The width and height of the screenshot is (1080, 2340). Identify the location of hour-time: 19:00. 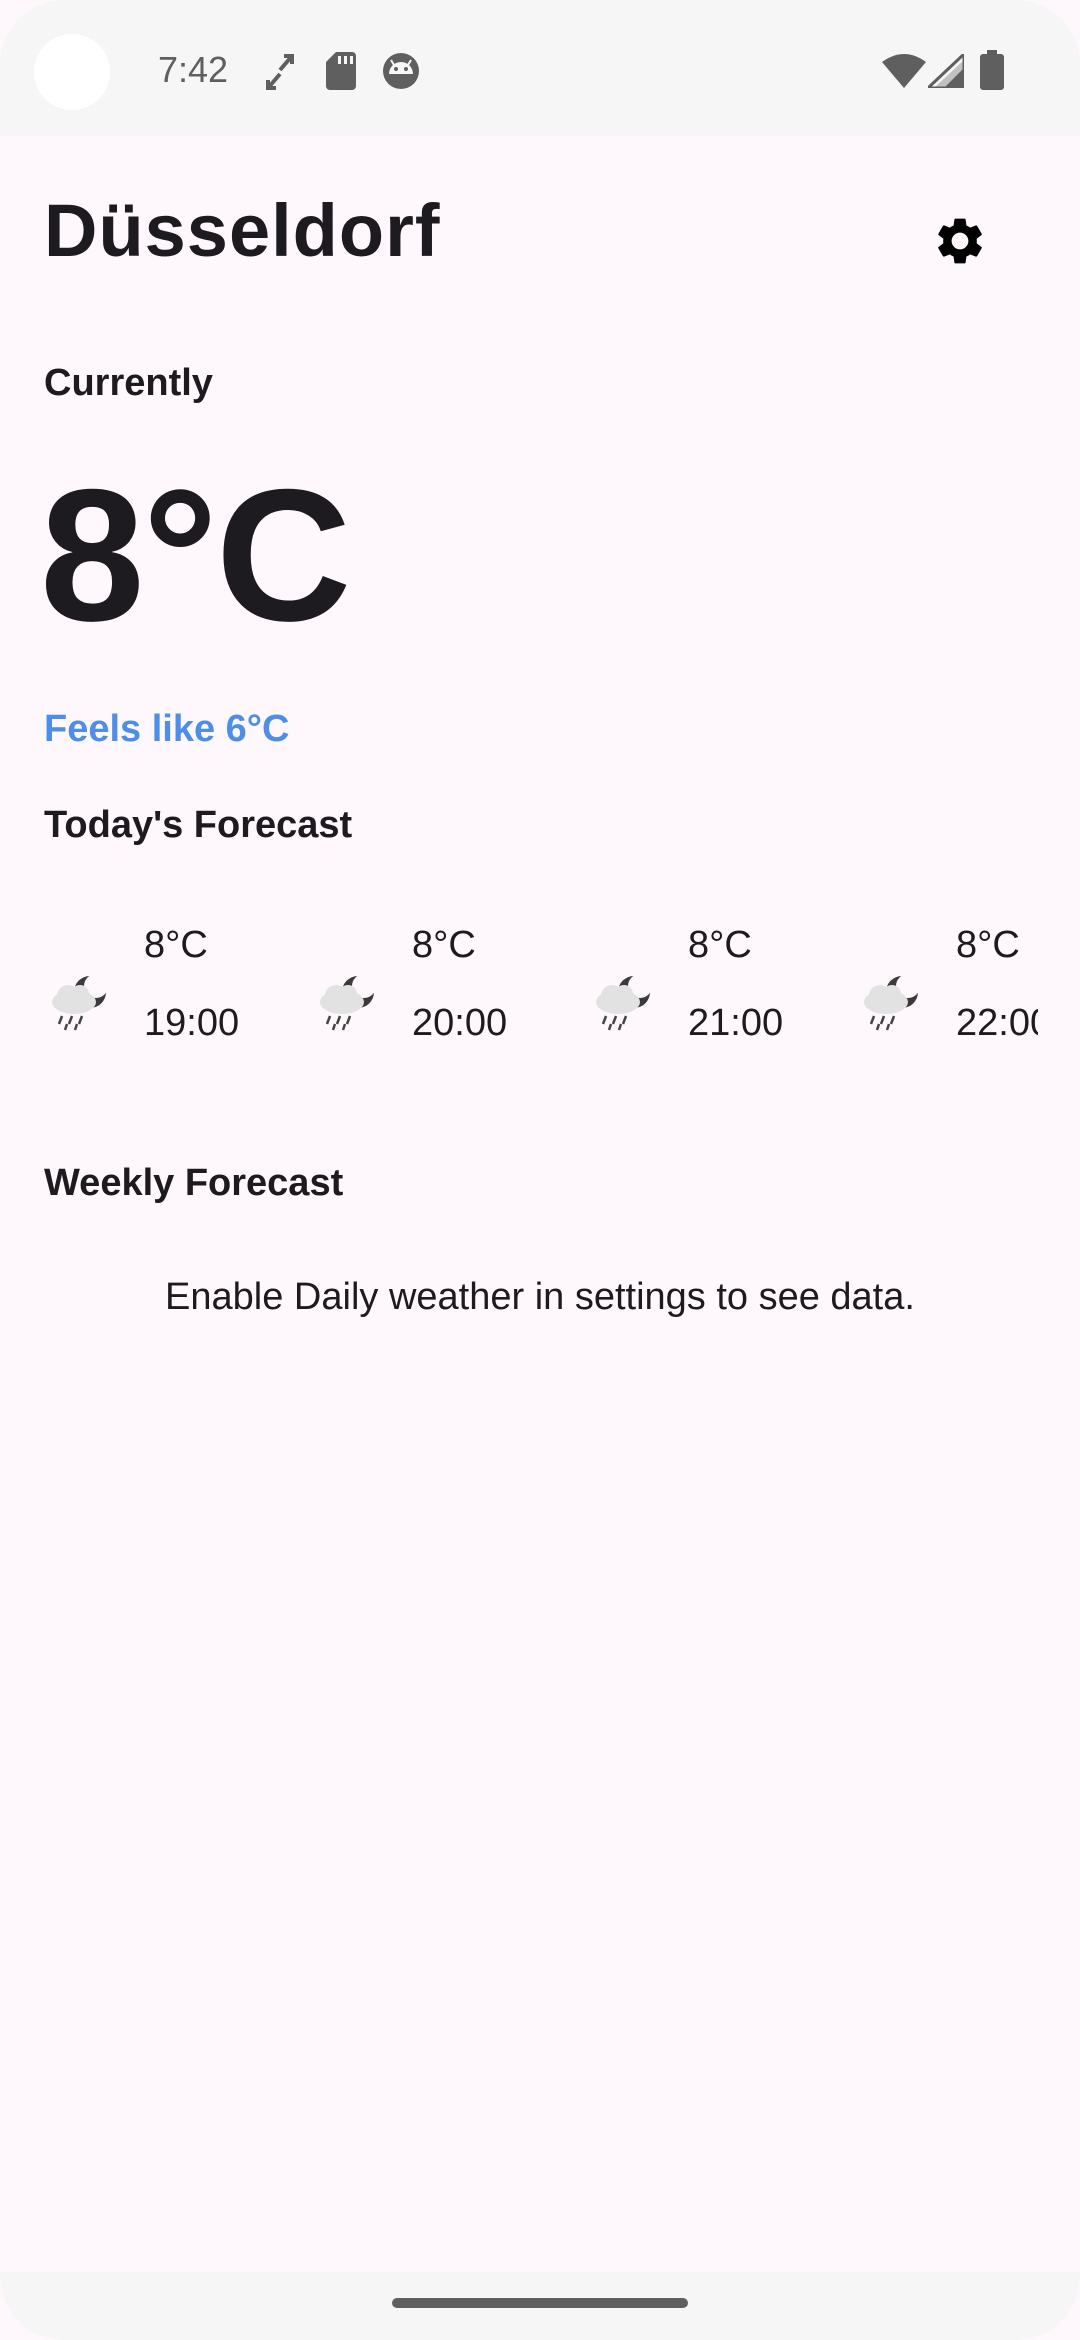
(192, 1023).